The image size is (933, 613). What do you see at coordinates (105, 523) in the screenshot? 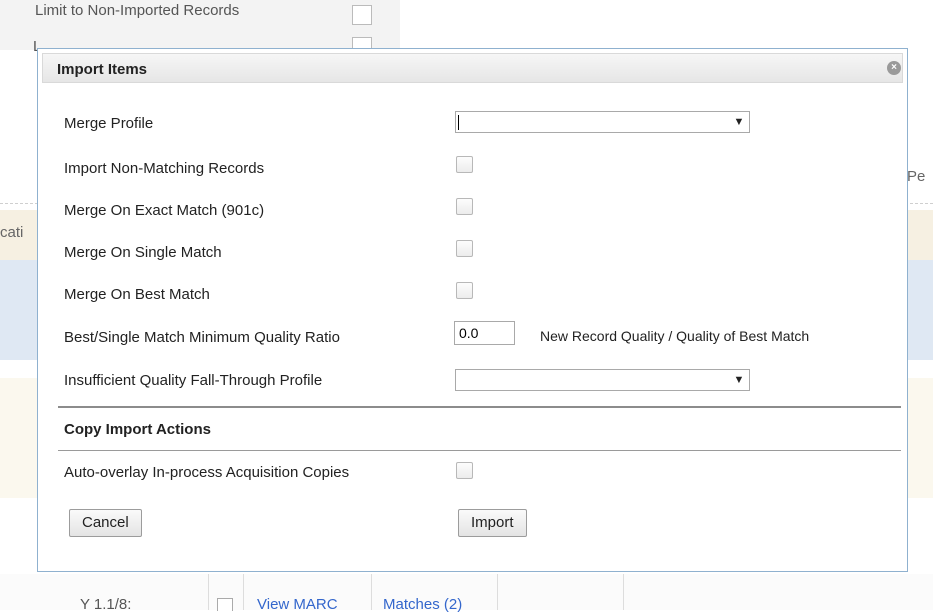
I see `cancel-button: Cancel` at bounding box center [105, 523].